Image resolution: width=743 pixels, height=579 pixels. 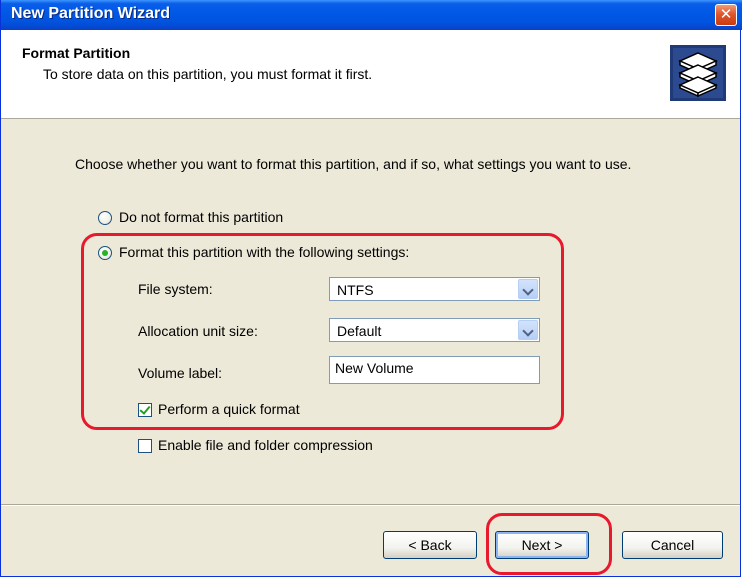 What do you see at coordinates (430, 545) in the screenshot?
I see `back-button: < Back` at bounding box center [430, 545].